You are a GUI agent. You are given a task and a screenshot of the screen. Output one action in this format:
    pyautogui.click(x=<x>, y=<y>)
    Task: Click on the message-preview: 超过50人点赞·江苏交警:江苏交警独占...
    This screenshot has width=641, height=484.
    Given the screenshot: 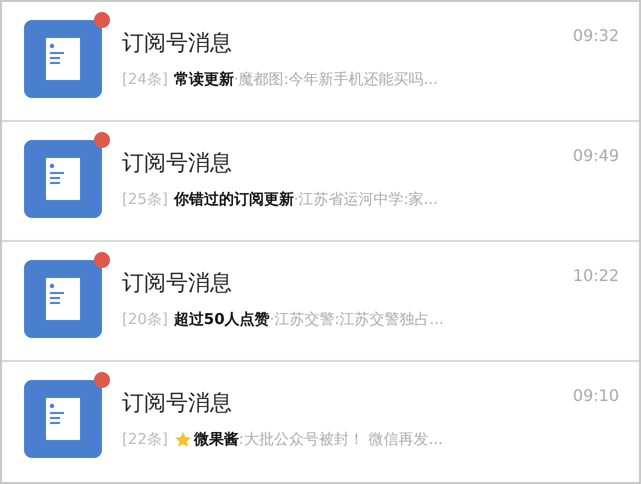 What is the action you would take?
    pyautogui.click(x=309, y=319)
    